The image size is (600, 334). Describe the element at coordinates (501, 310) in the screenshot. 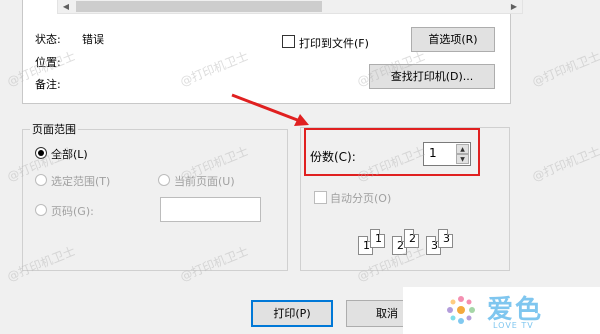

I see `brand-logo: 爱色 LOVE TV` at that location.